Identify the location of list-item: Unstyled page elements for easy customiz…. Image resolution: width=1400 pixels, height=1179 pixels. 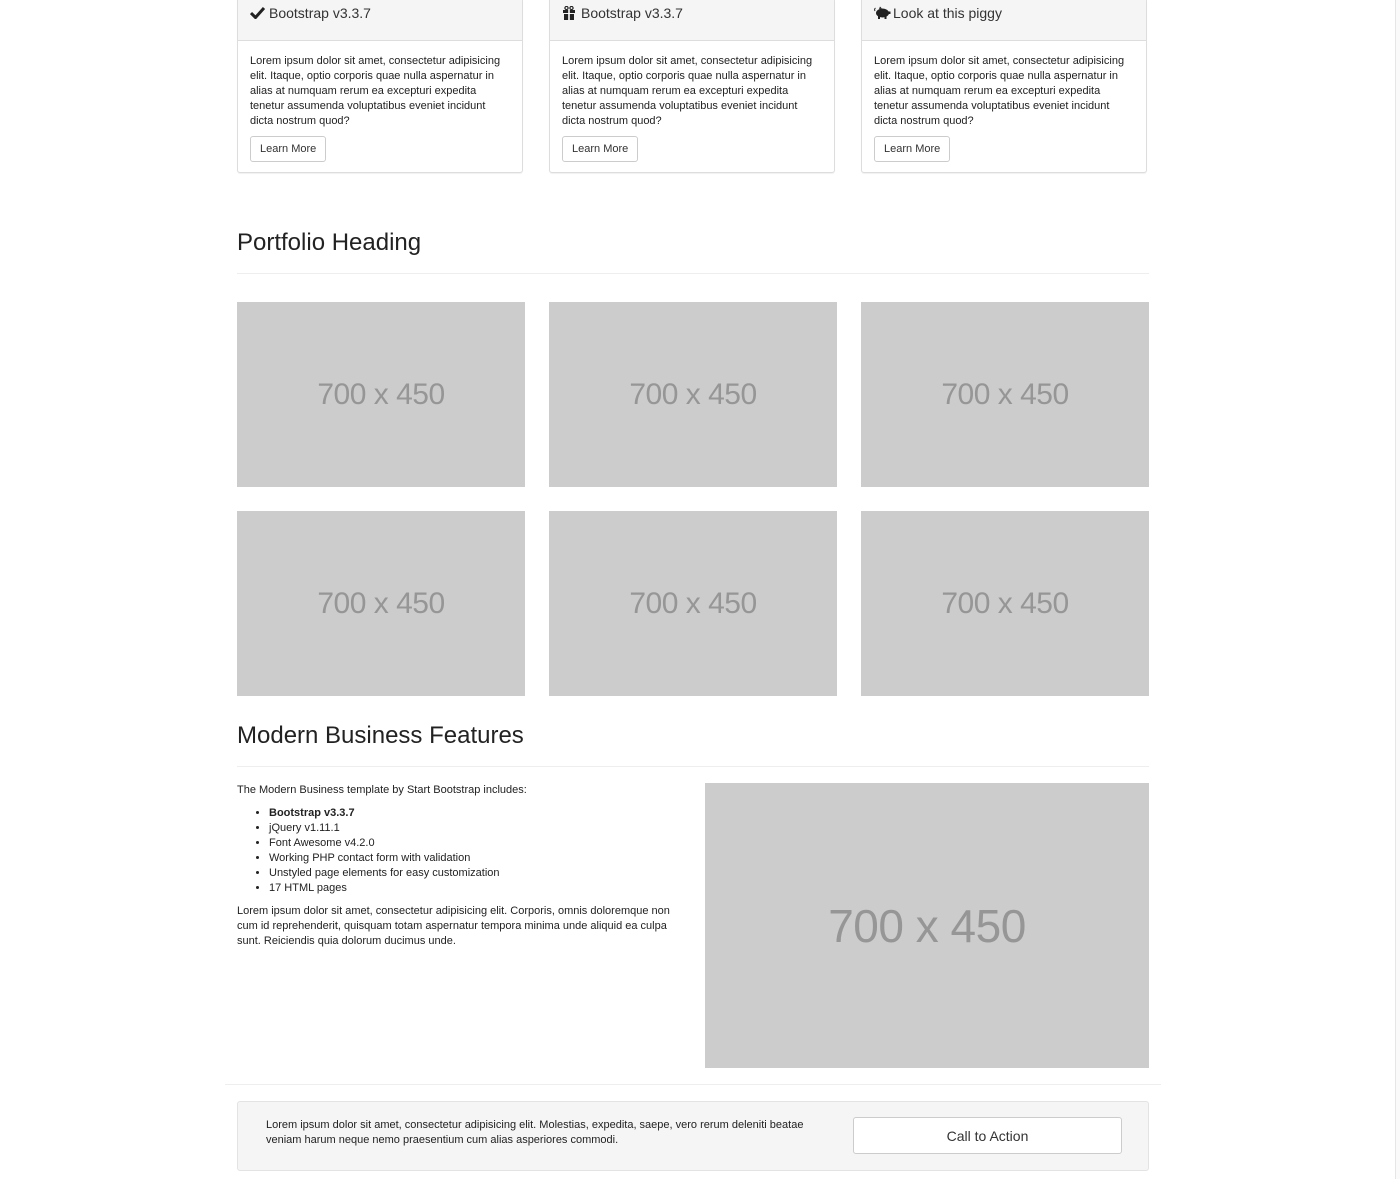
(478, 873).